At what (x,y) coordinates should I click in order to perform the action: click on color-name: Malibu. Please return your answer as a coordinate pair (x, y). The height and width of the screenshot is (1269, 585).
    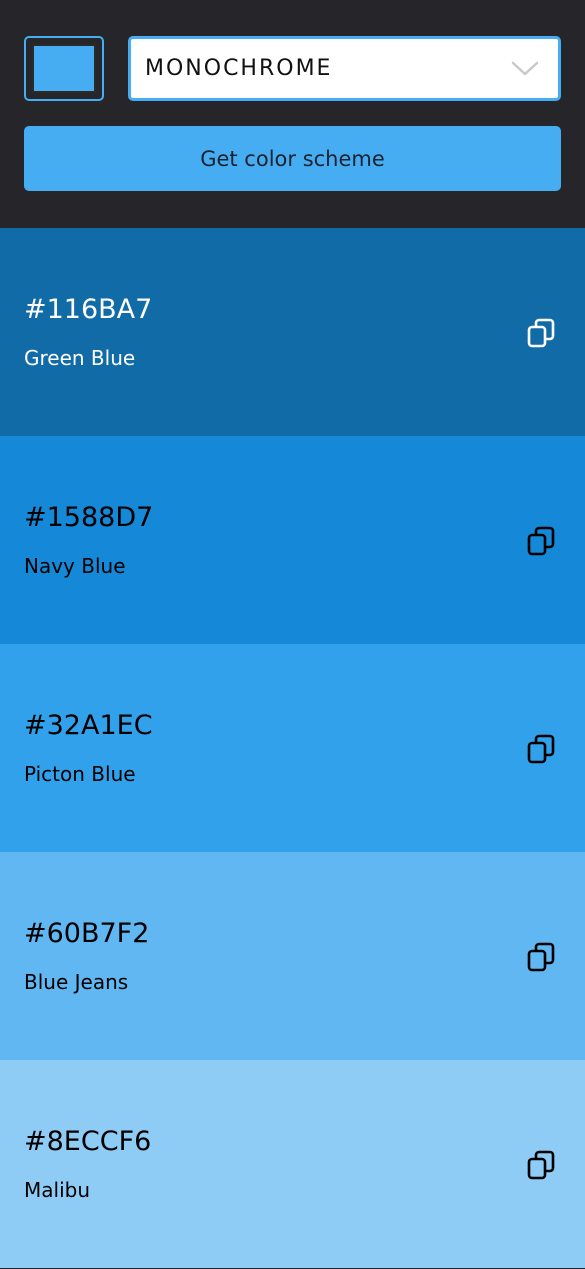
    Looking at the image, I should click on (57, 1190).